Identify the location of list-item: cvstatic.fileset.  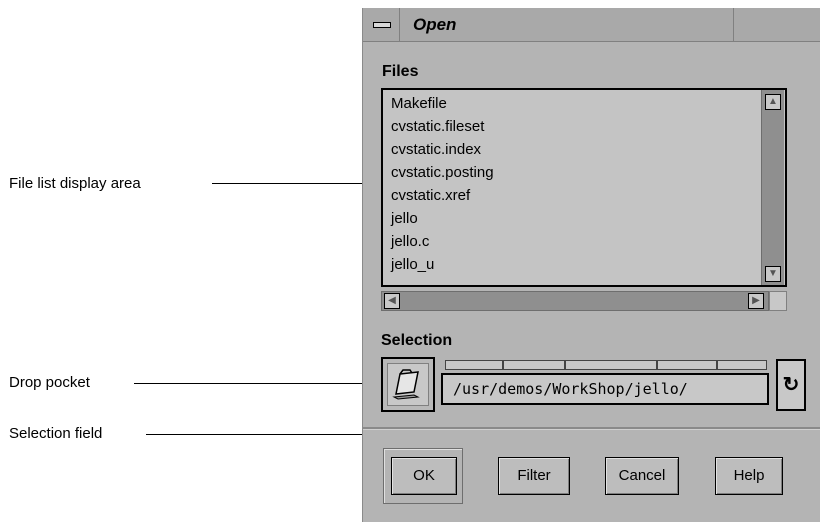
(572, 126).